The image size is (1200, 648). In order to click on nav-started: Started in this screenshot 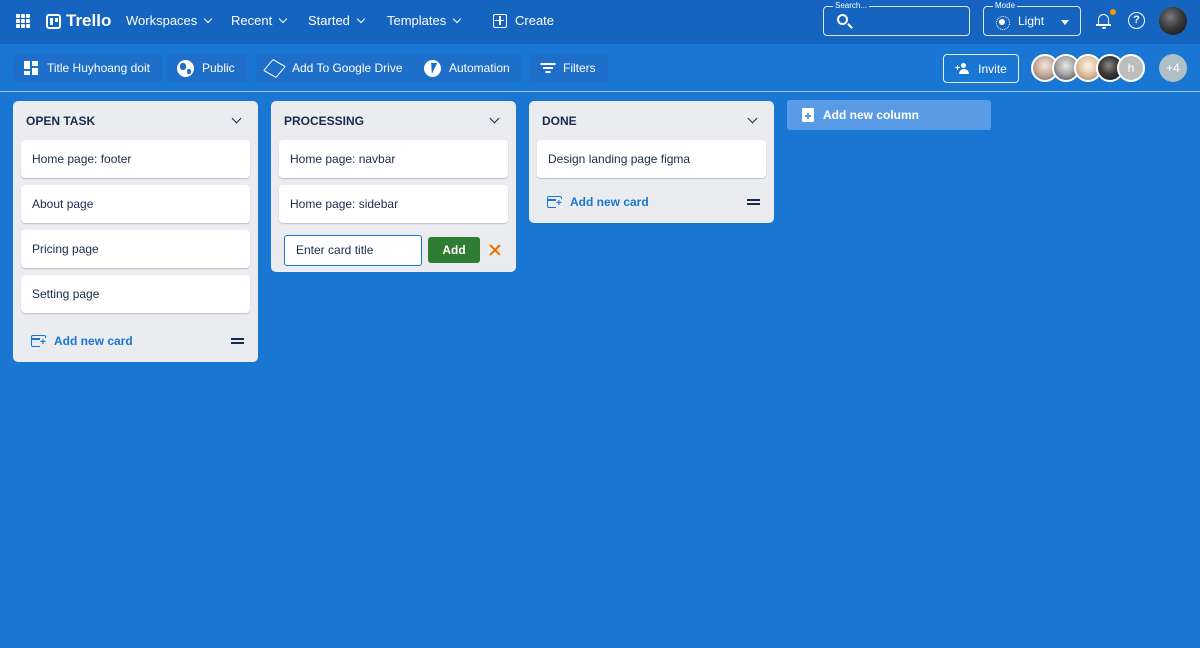, I will do `click(337, 20)`.